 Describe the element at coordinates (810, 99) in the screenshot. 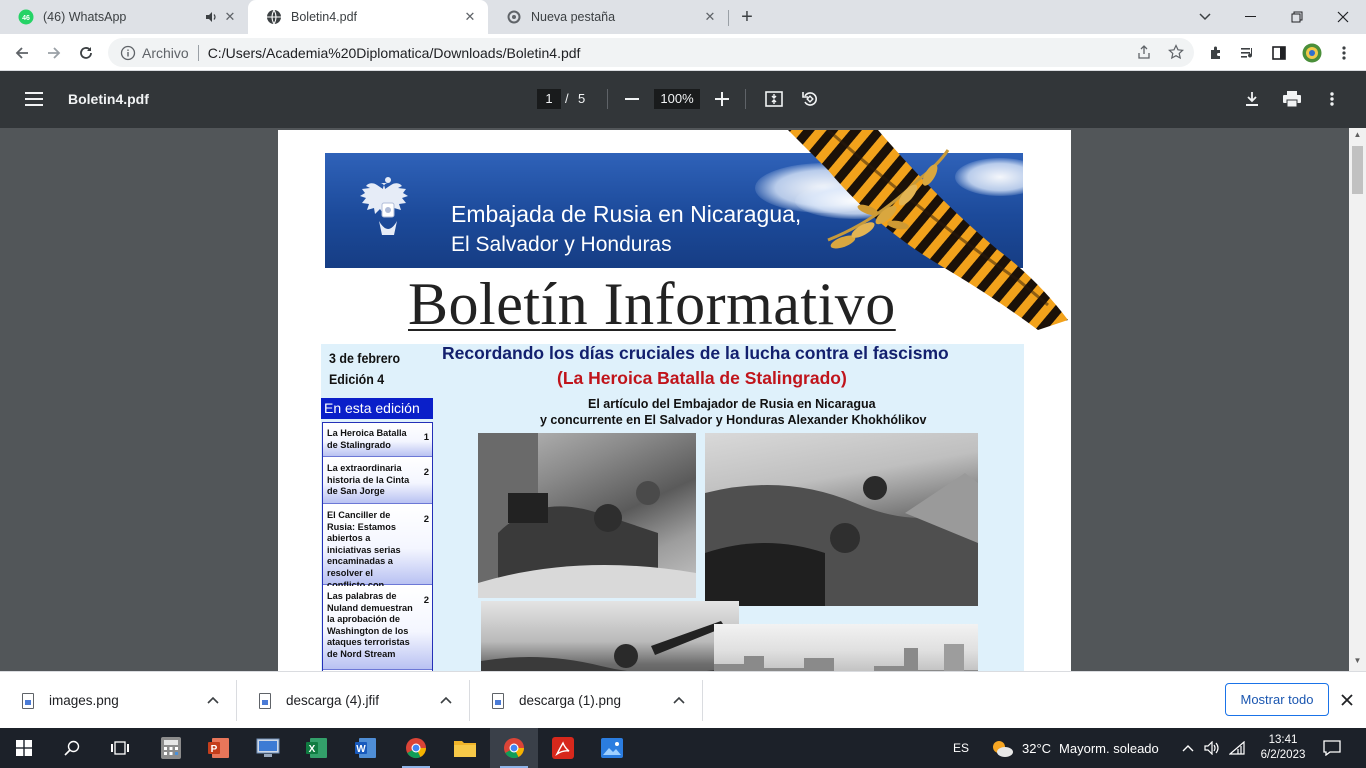

I see `rotate-icon` at that location.